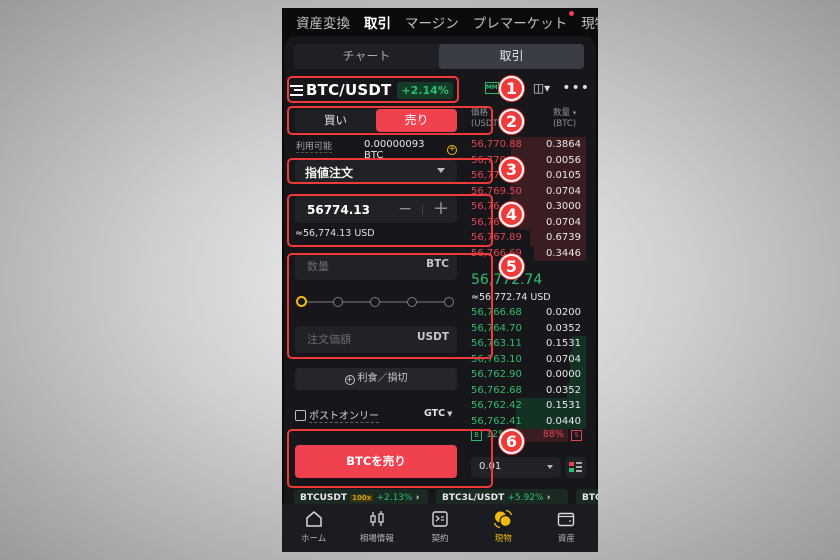  I want to click on tab-trade: 取引, so click(511, 56).